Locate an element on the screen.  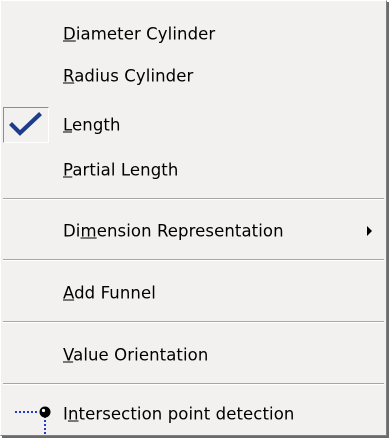
menu-item-dimension-representation: Dimension Representation is located at coordinates (193, 231).